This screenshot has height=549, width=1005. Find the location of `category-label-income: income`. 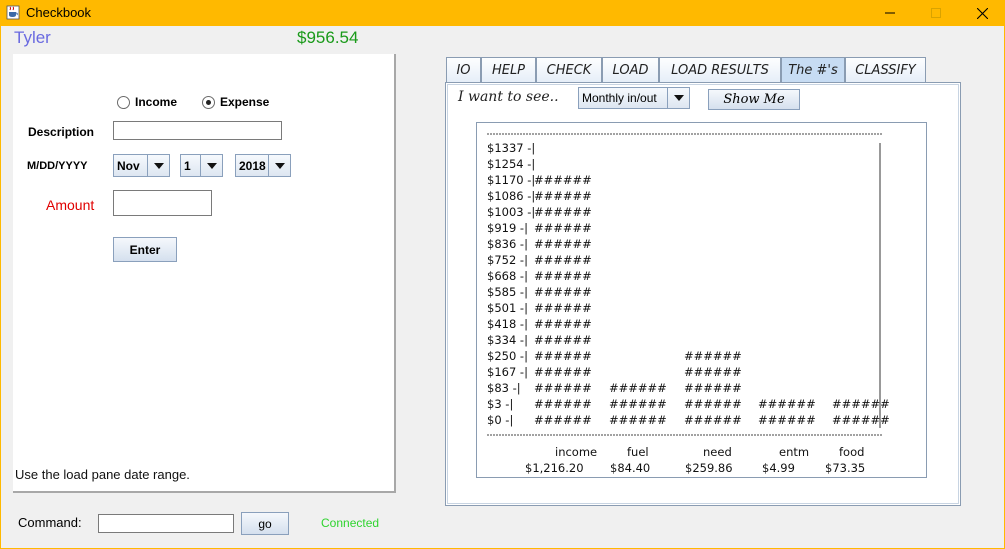

category-label-income: income is located at coordinates (576, 452).